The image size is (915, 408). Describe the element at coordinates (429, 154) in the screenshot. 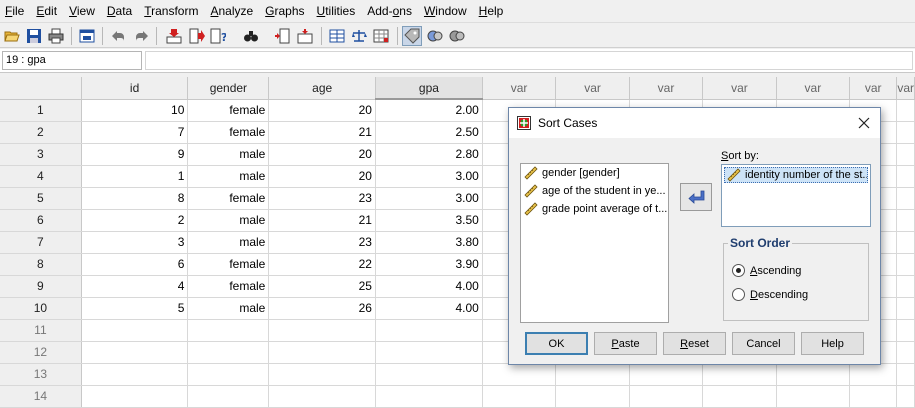

I see `data-cell: 2.80` at that location.